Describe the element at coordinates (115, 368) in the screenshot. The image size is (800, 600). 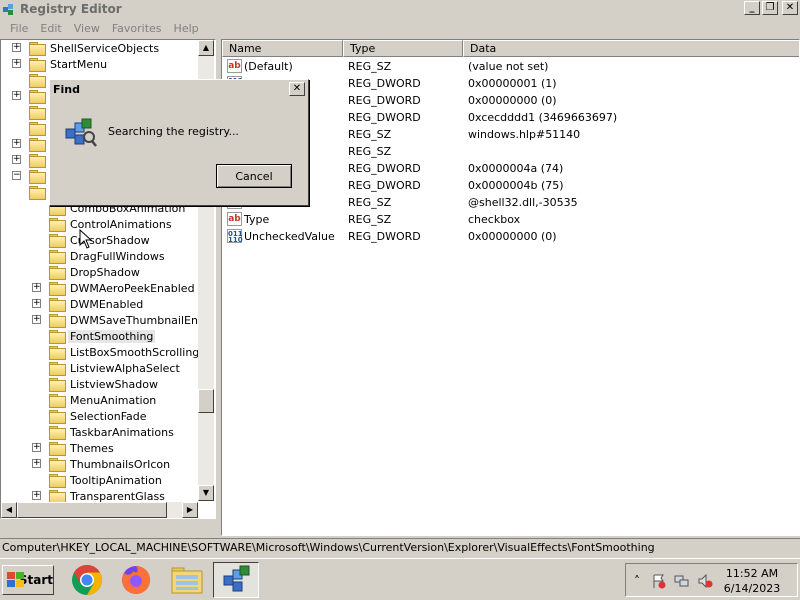
I see `tree-item: ListviewAlphaSelect` at that location.